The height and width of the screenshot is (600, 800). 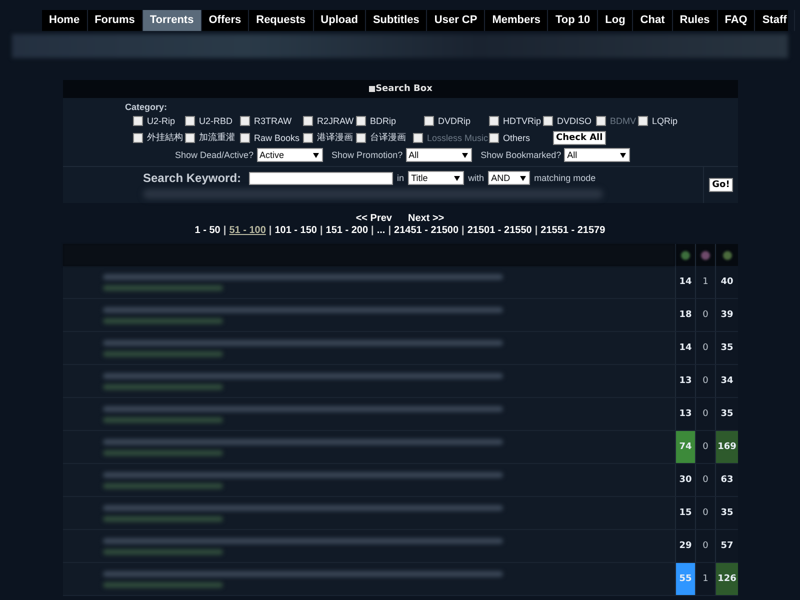 I want to click on seeders-icon, so click(x=685, y=255).